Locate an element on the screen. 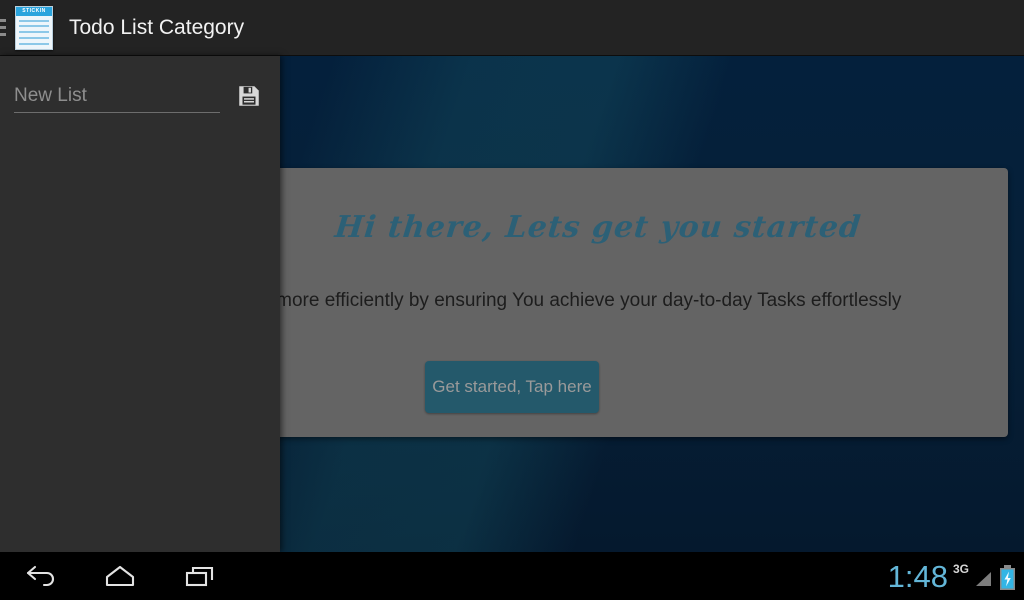 The image size is (1024, 600). signal-strength-icon is located at coordinates (983, 579).